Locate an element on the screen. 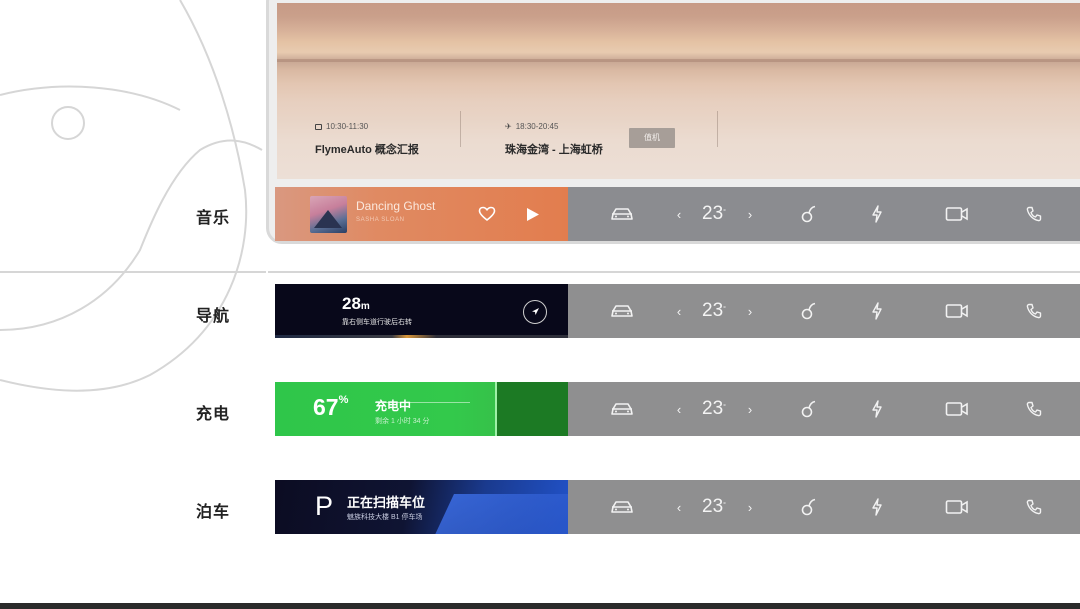 The width and height of the screenshot is (1080, 609). map-strip is located at coordinates (421, 336).